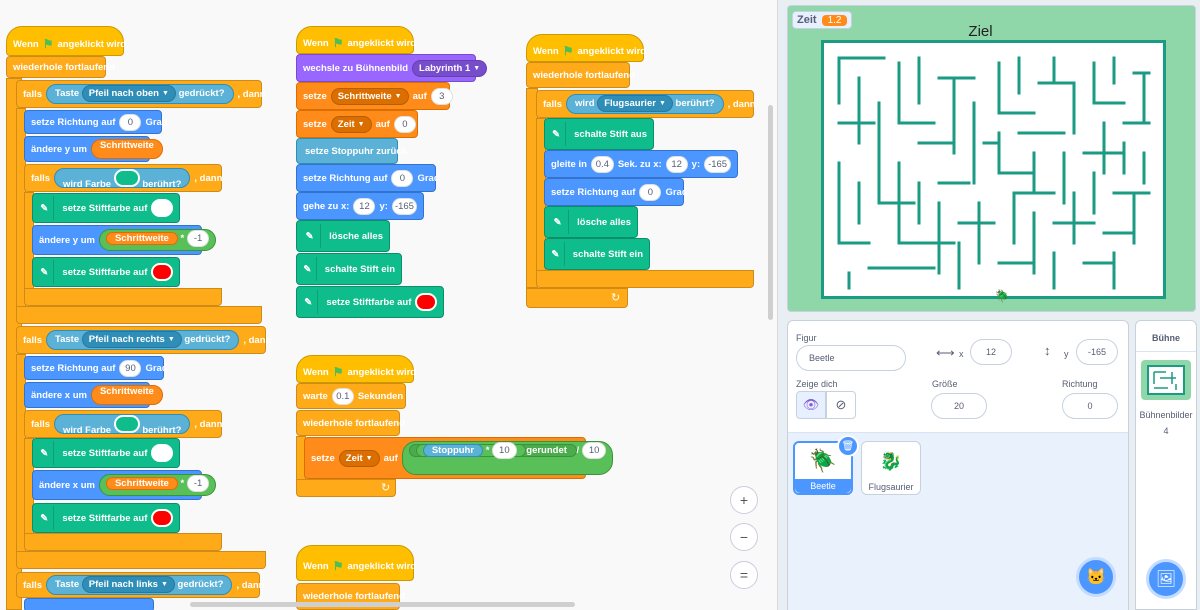  What do you see at coordinates (1166, 579) in the screenshot?
I see `add-backdrop-button: 🖼` at bounding box center [1166, 579].